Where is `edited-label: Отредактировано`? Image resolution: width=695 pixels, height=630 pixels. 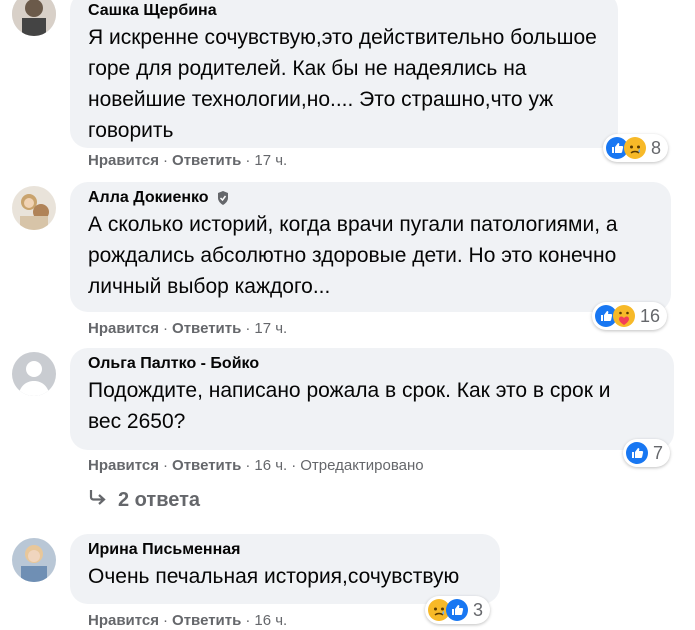 edited-label: Отредактировано is located at coordinates (362, 465).